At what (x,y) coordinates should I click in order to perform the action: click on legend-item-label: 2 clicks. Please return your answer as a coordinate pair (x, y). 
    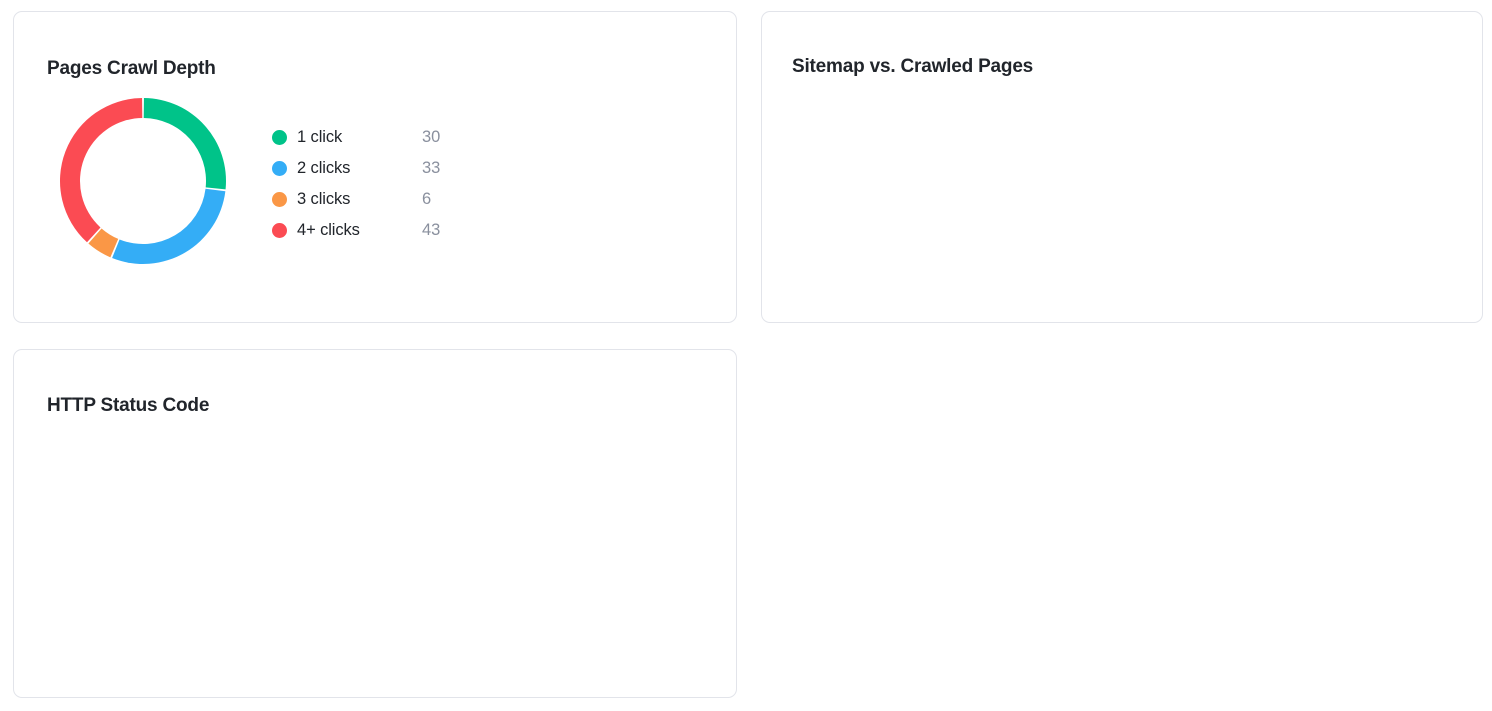
    Looking at the image, I should click on (324, 168).